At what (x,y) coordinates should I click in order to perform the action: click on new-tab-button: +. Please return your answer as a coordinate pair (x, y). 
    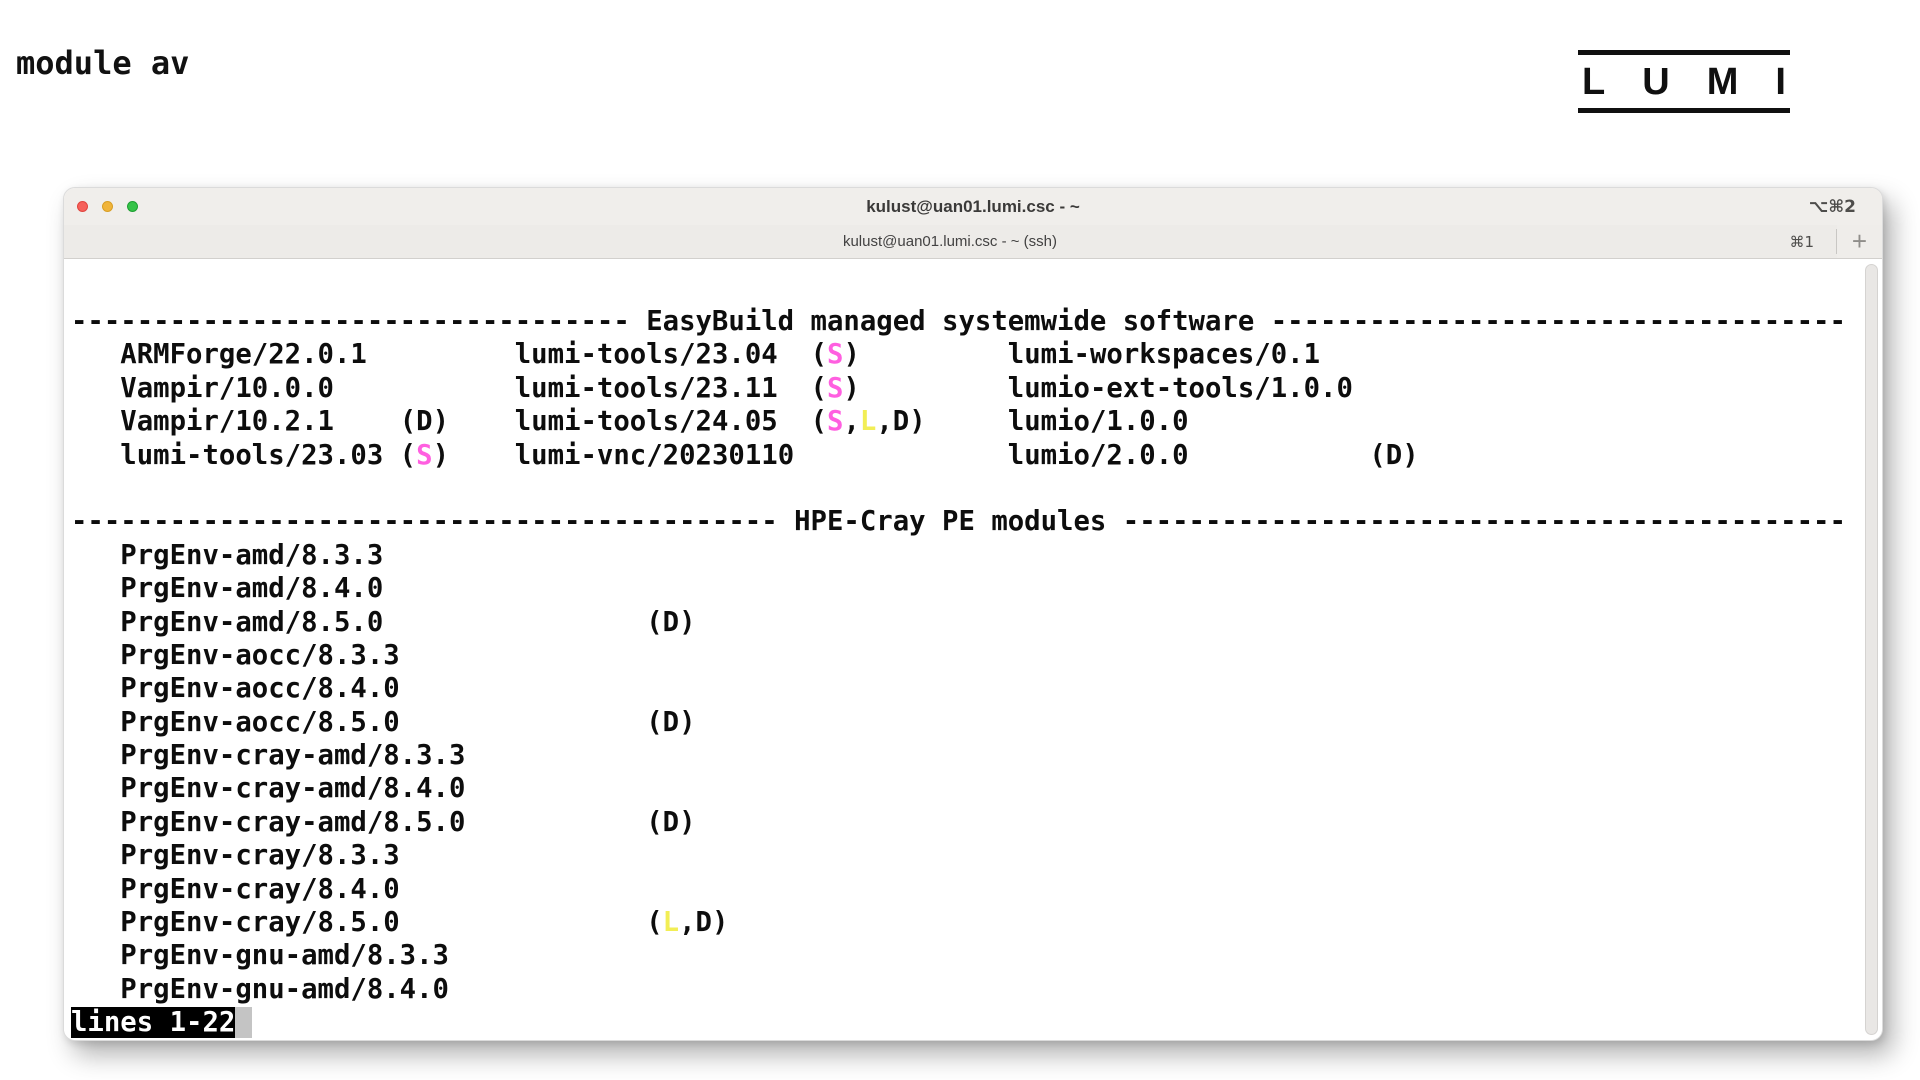
    Looking at the image, I should click on (1859, 241).